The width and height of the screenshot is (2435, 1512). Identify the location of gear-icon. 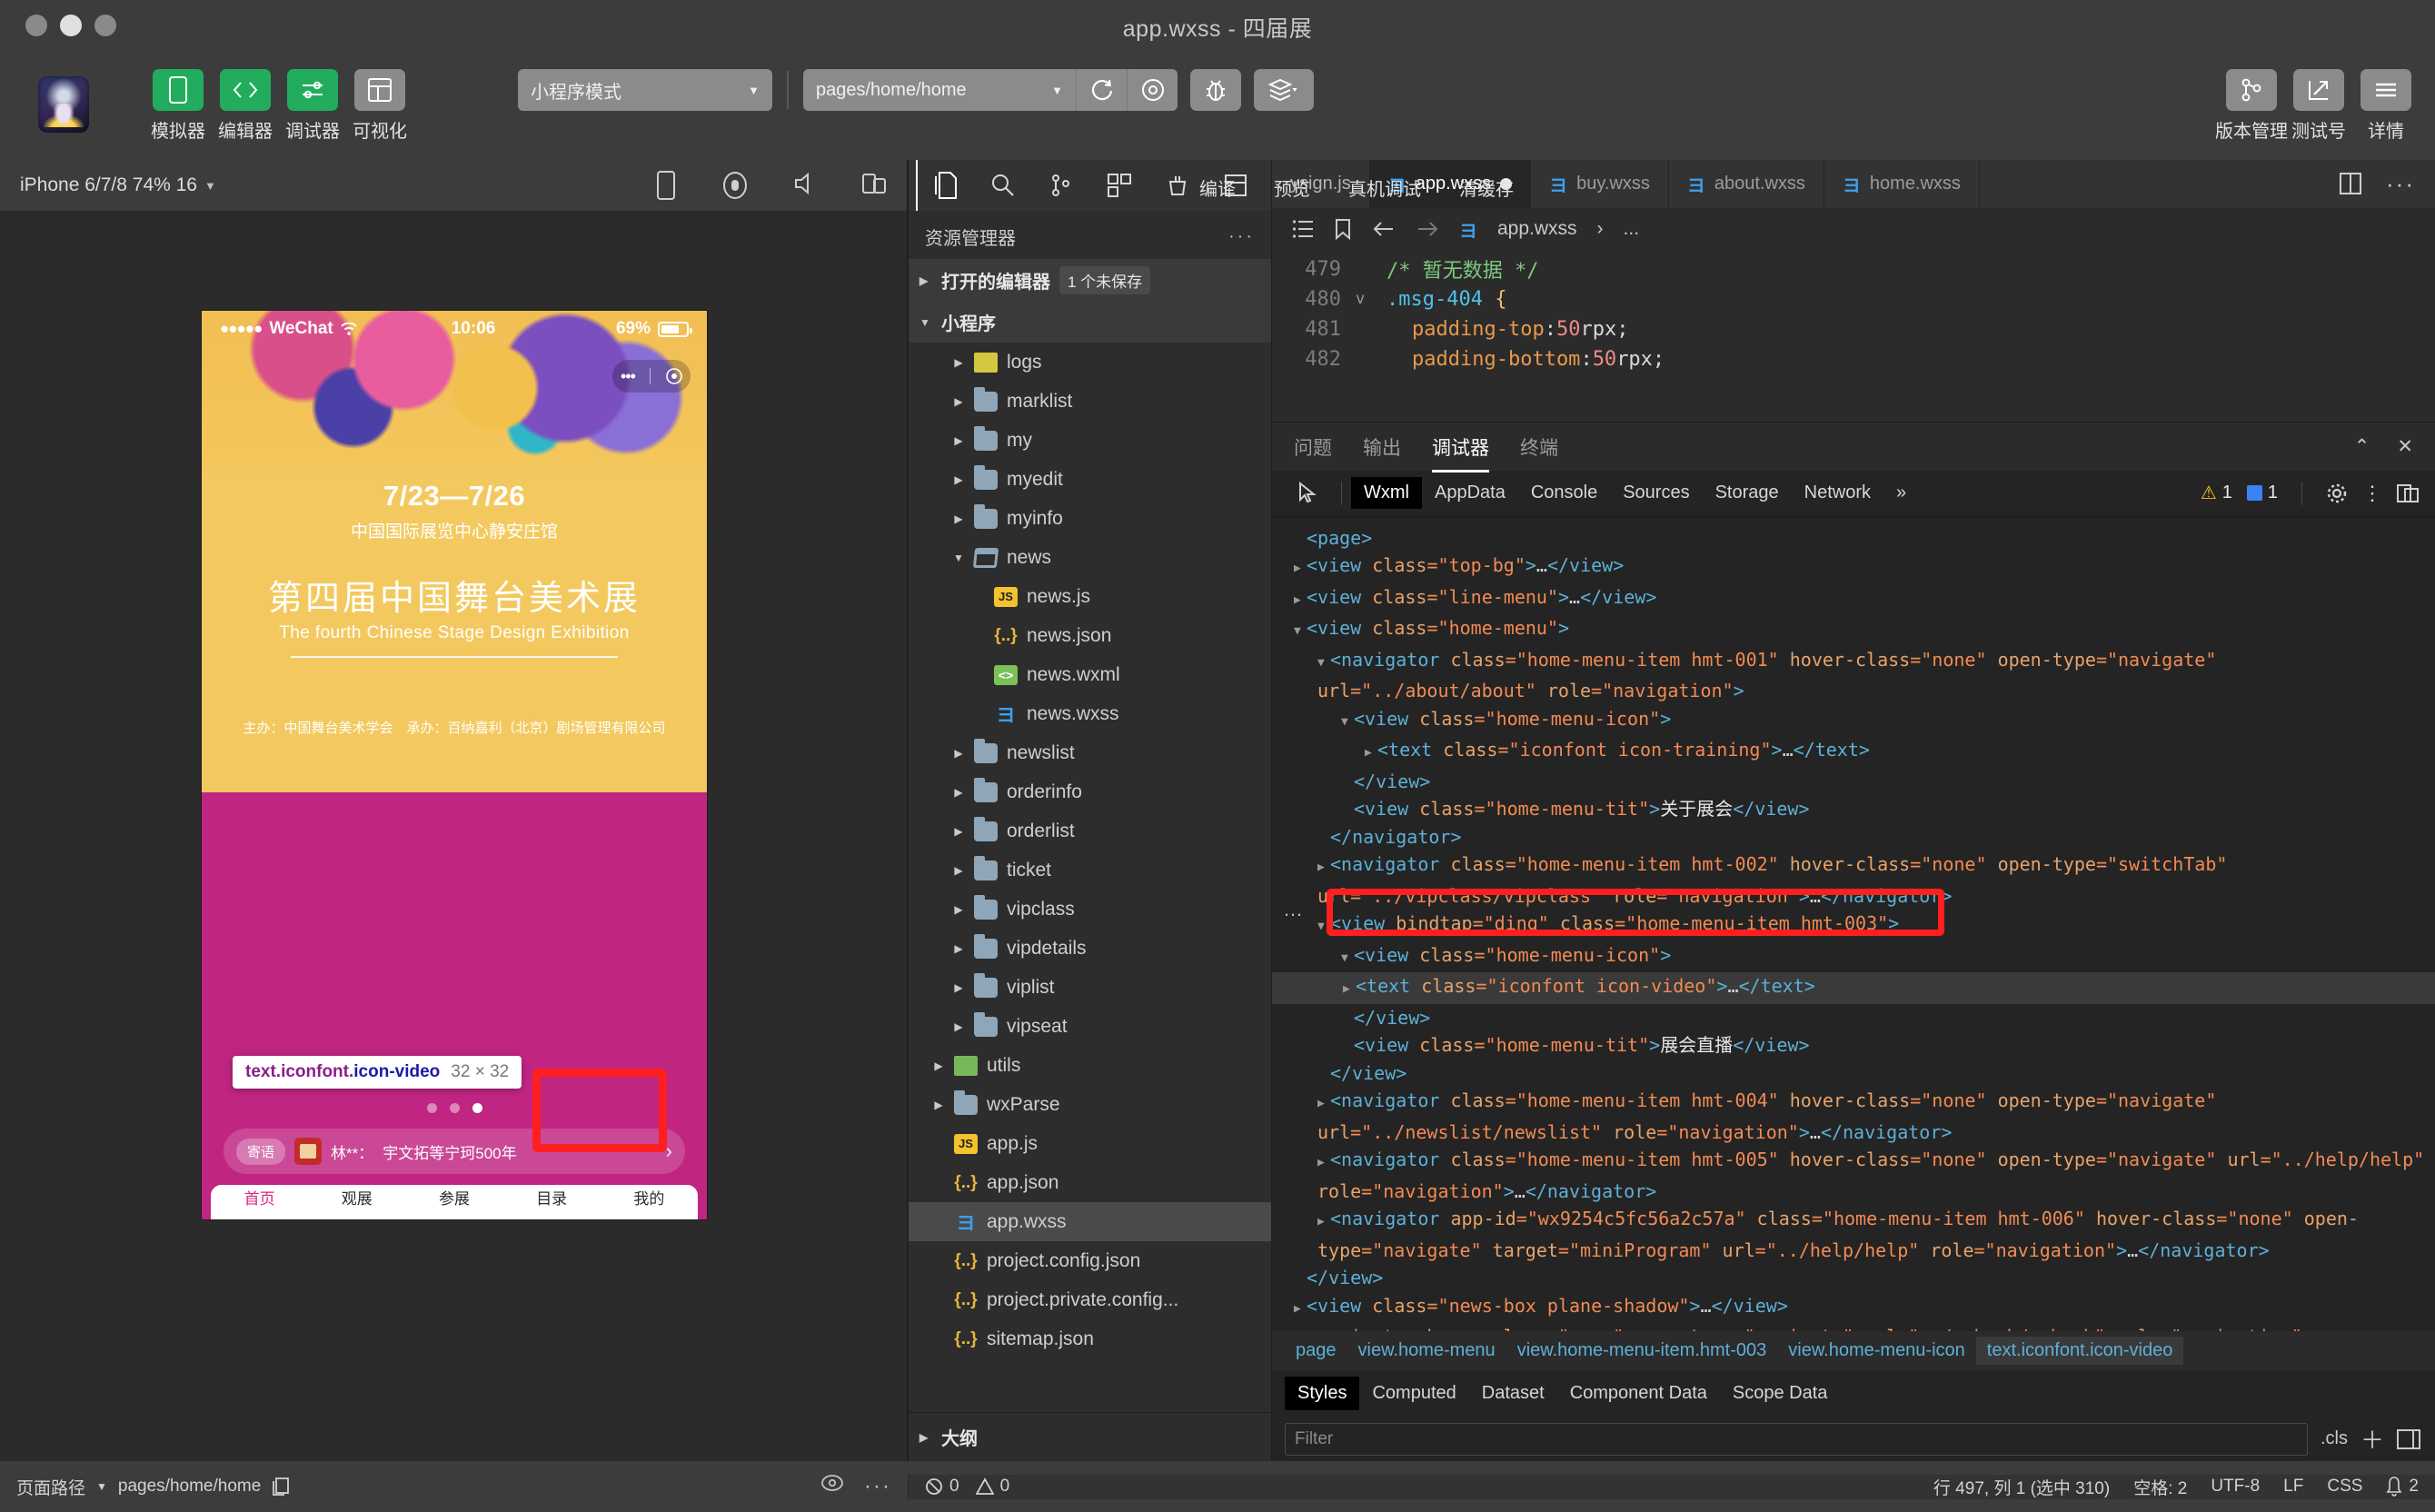
(2337, 493).